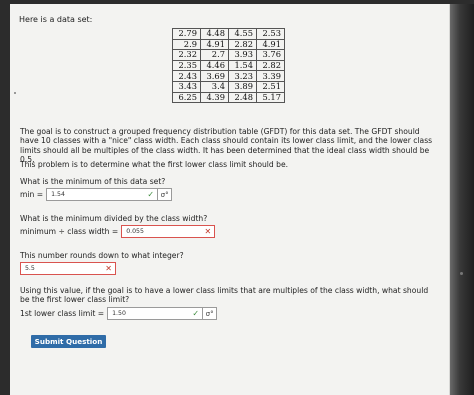 This screenshot has height=395, width=474. What do you see at coordinates (214, 65) in the screenshot?
I see `table-cell: 4.46` at bounding box center [214, 65].